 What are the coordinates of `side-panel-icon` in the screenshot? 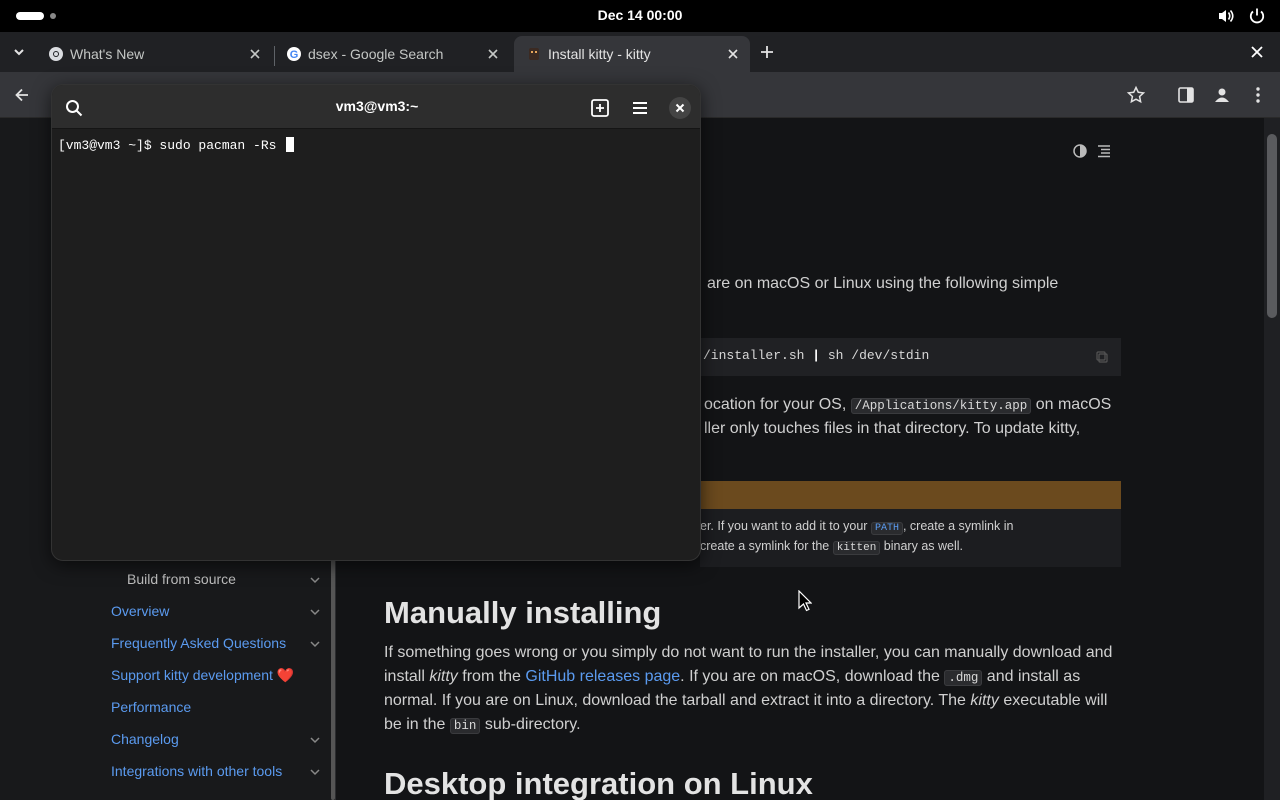 It's located at (1186, 95).